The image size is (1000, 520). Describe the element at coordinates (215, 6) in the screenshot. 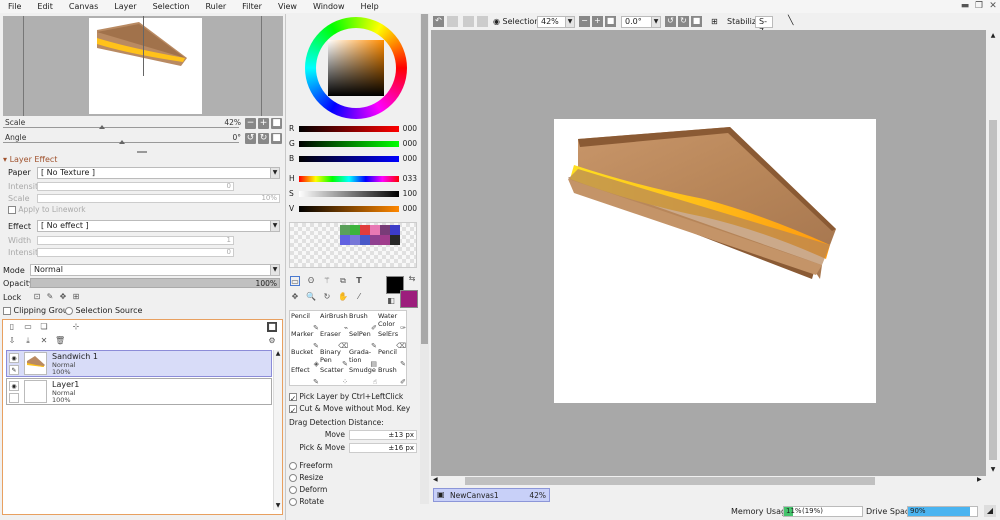

I see `menu-ruler: Ruler` at that location.